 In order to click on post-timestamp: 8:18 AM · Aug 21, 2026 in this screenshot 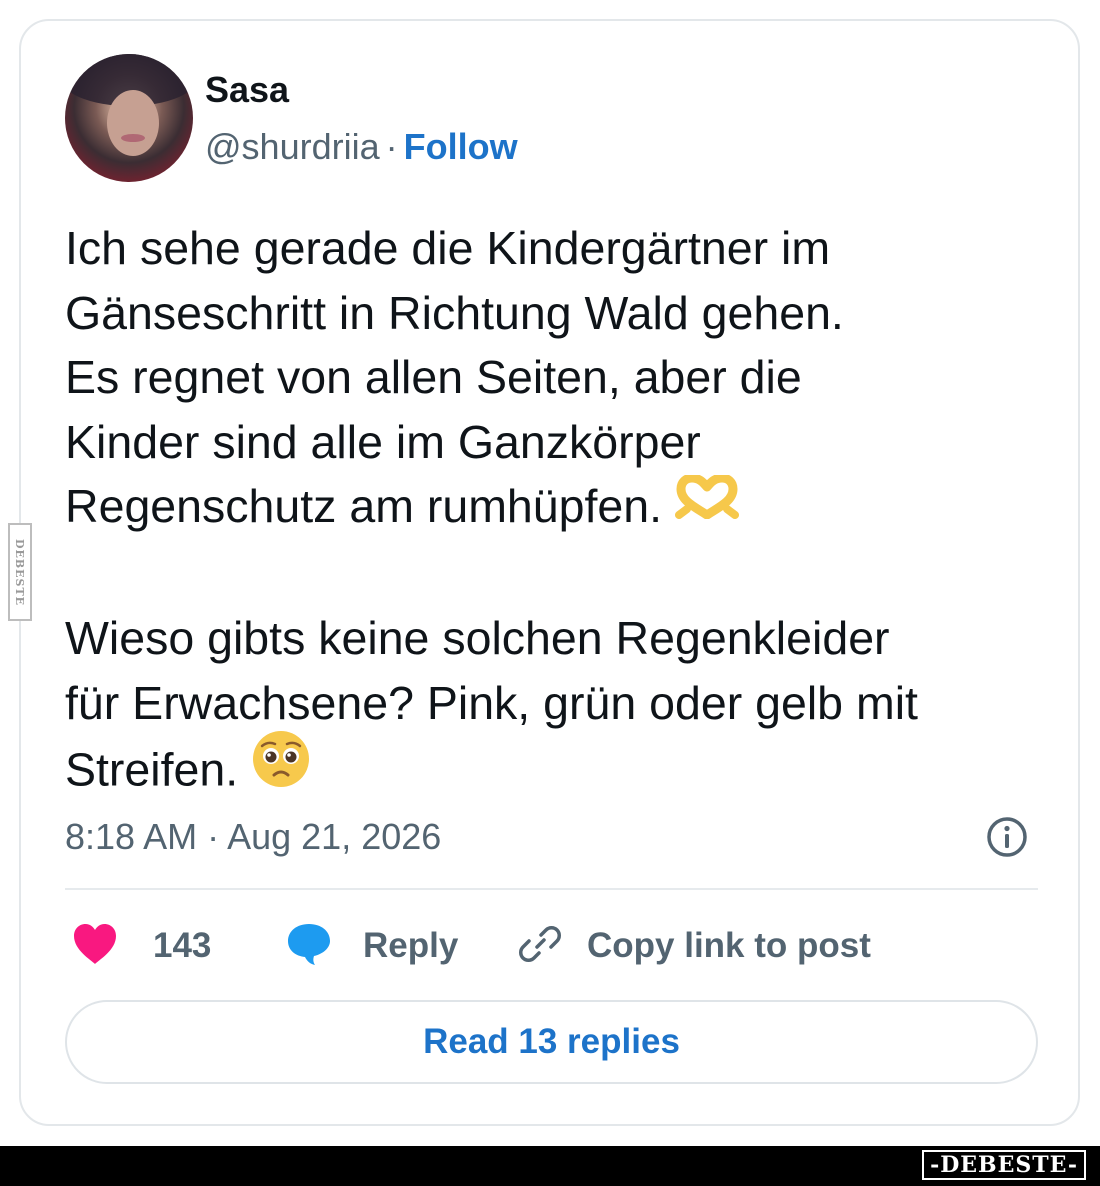, I will do `click(253, 837)`.